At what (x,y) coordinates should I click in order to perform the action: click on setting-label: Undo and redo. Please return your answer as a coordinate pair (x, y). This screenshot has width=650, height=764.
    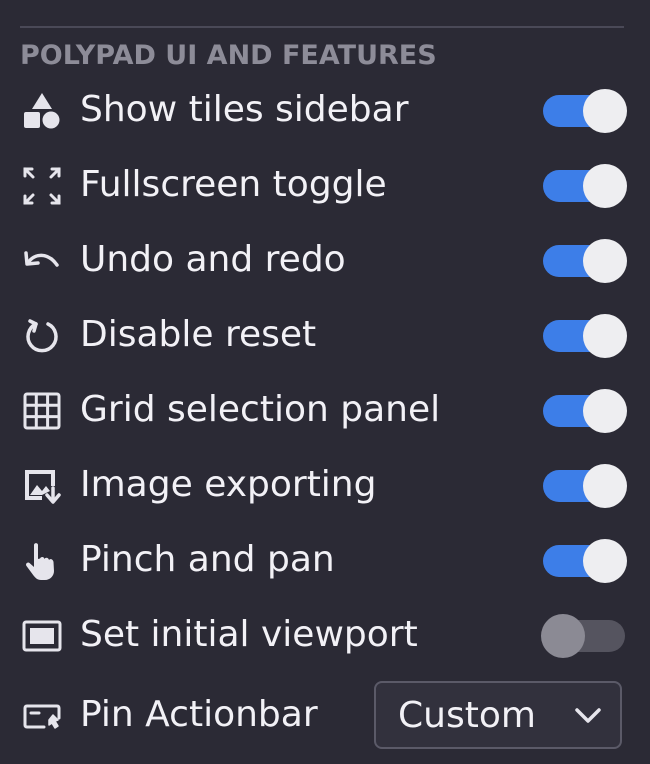
    Looking at the image, I should click on (213, 259).